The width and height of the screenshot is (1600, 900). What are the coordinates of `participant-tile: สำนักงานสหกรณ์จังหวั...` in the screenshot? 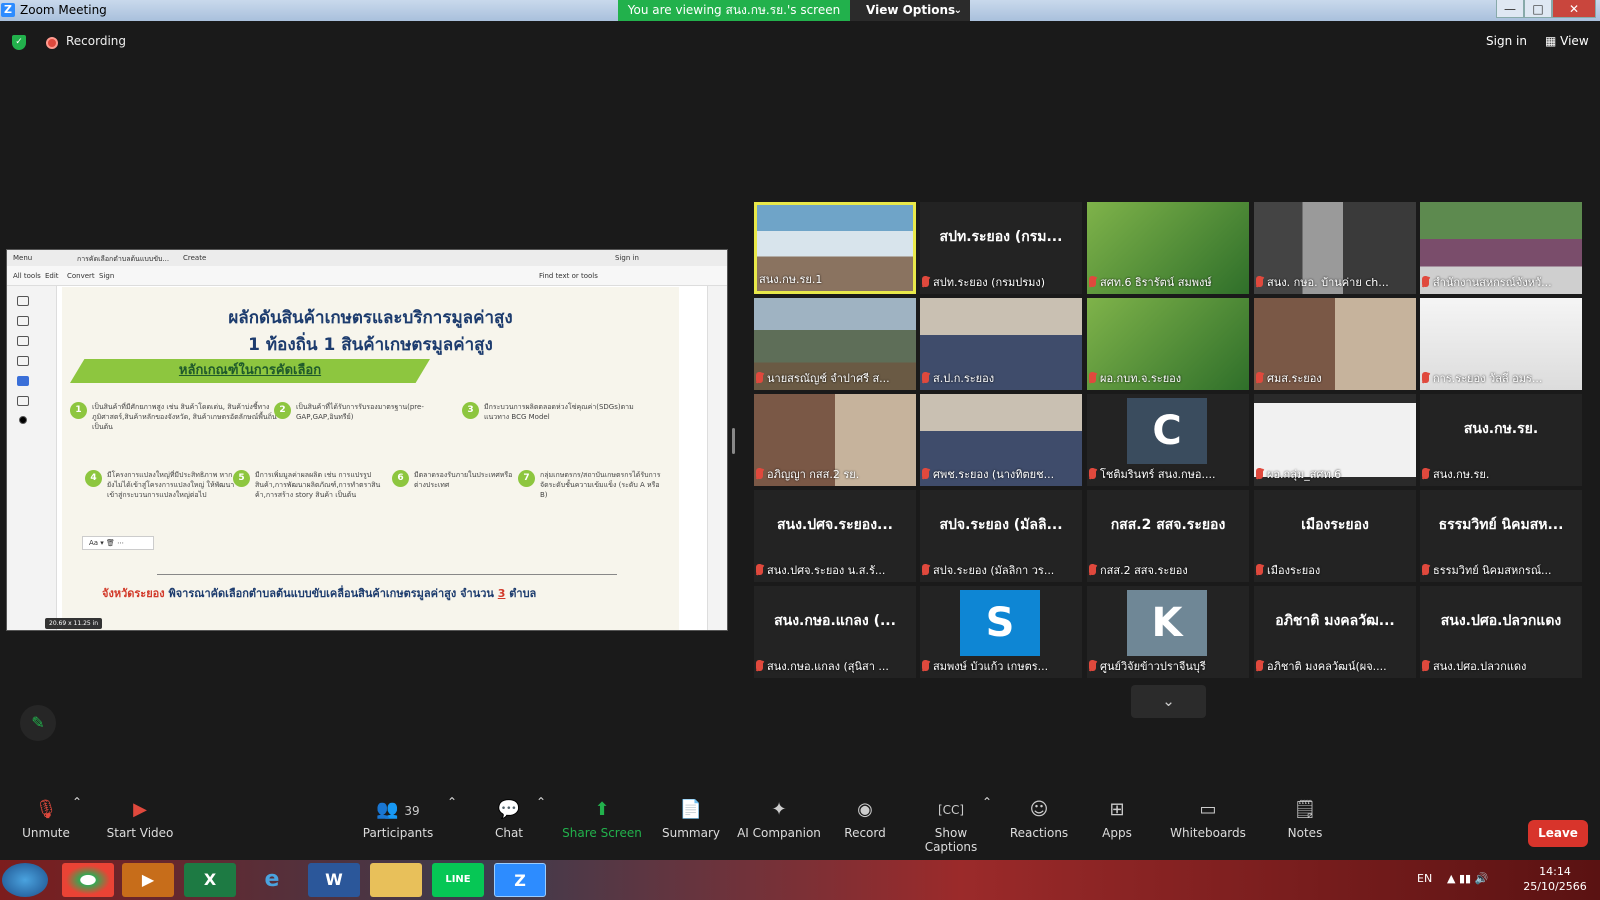 It's located at (1501, 248).